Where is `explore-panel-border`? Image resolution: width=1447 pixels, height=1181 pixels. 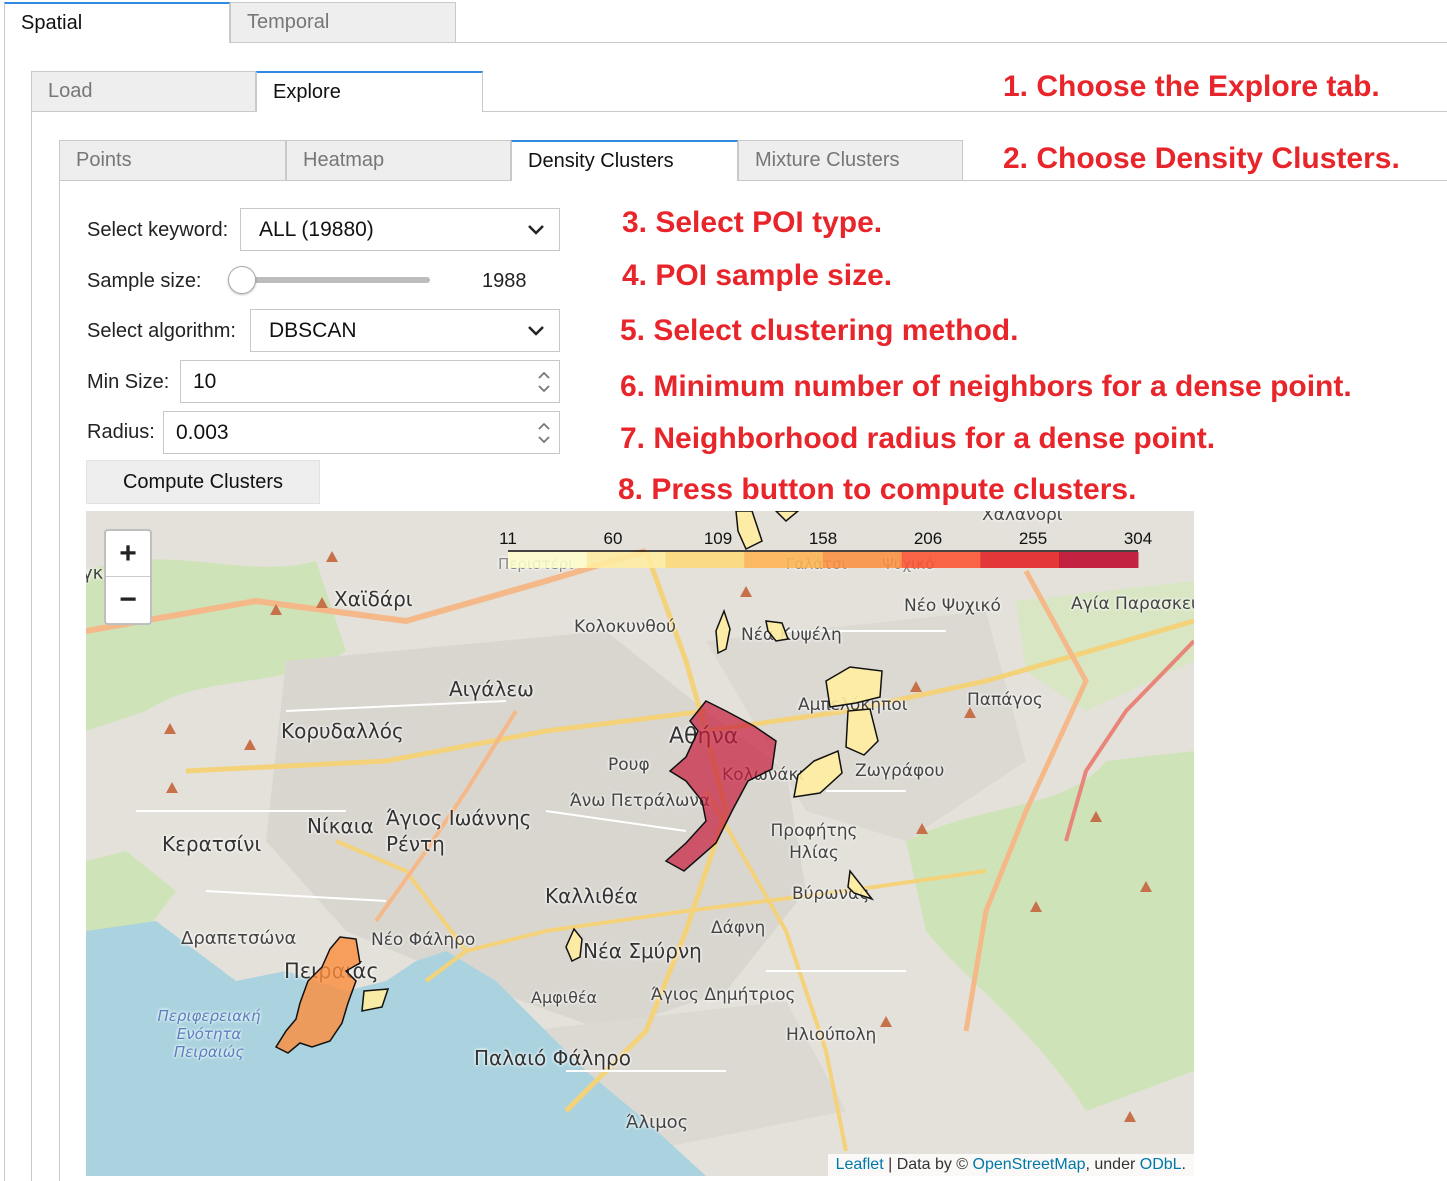 explore-panel-border is located at coordinates (31, 646).